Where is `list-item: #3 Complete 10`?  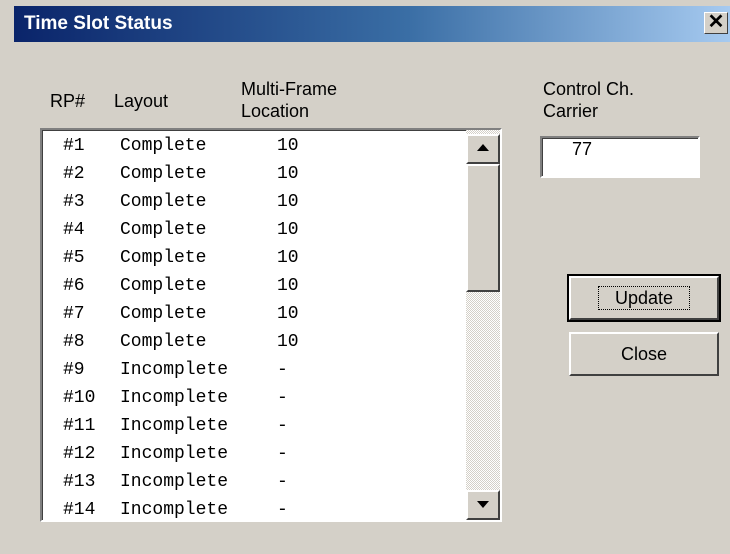 list-item: #3 Complete 10 is located at coordinates (255, 202).